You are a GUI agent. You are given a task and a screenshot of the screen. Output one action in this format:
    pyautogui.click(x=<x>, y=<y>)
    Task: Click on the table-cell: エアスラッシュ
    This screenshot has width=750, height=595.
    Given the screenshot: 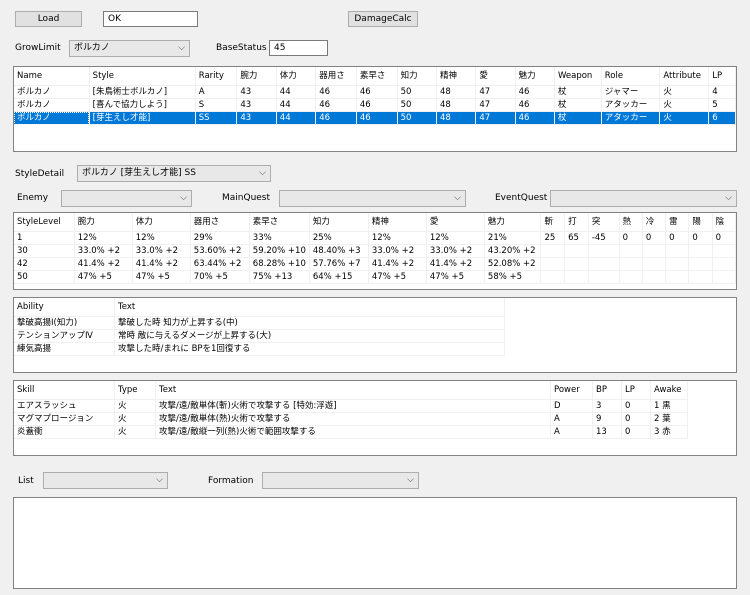 What is the action you would take?
    pyautogui.click(x=64, y=406)
    